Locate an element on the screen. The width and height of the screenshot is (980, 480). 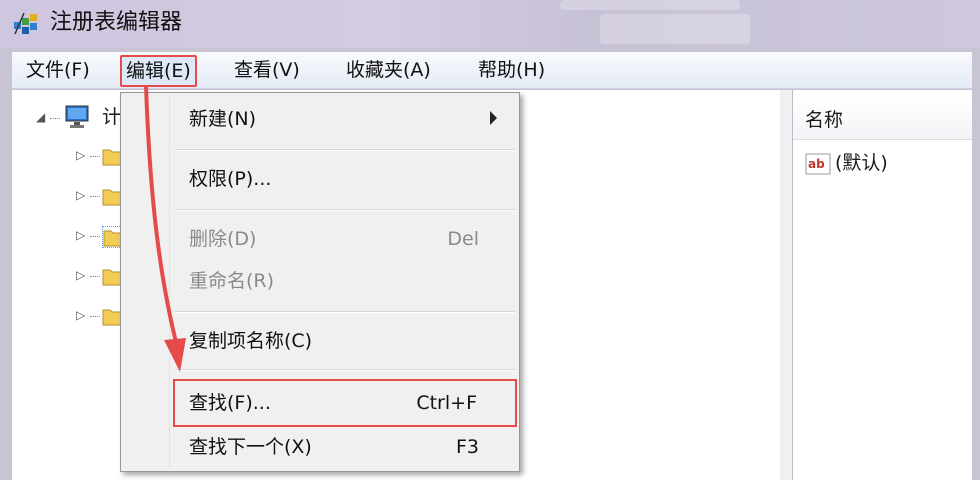
menu-item-label: 复制项名称(C) is located at coordinates (251, 341).